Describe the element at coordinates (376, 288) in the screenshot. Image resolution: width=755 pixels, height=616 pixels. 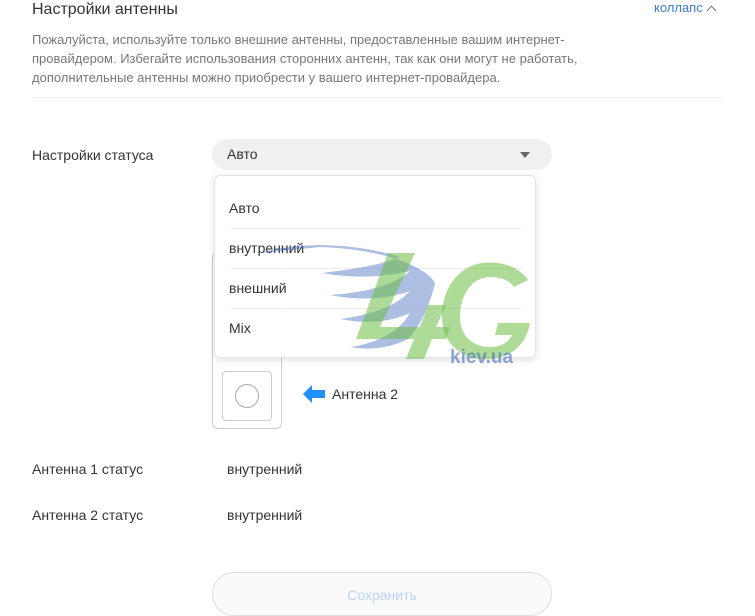
I see `dropdown-option-external: внешний` at that location.